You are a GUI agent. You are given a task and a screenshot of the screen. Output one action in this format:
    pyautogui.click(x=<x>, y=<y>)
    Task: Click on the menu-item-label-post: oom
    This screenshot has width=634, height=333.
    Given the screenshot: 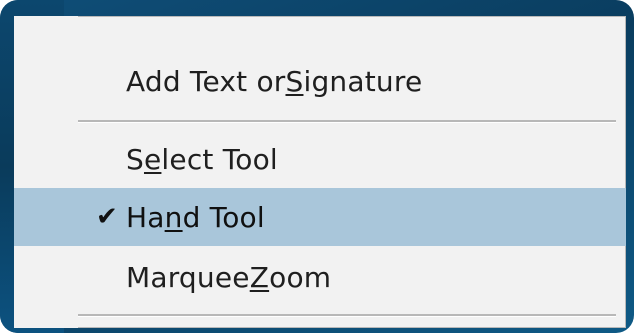 What is the action you would take?
    pyautogui.click(x=300, y=277)
    